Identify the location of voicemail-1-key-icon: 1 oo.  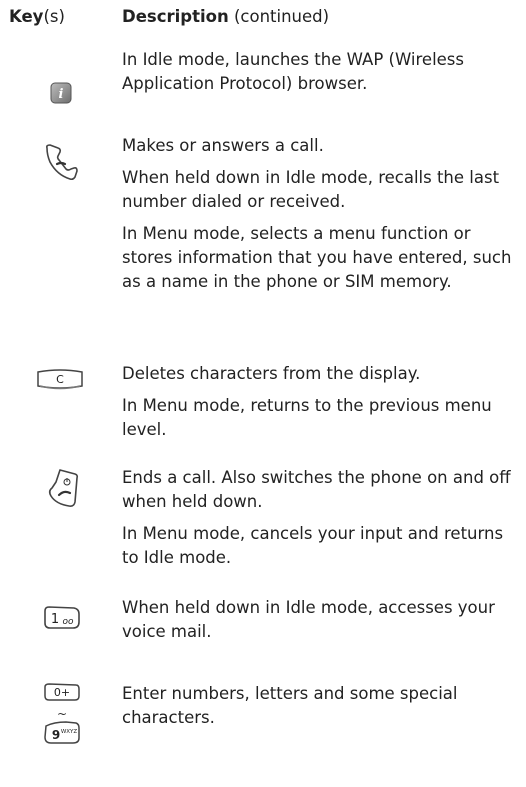
(62, 617).